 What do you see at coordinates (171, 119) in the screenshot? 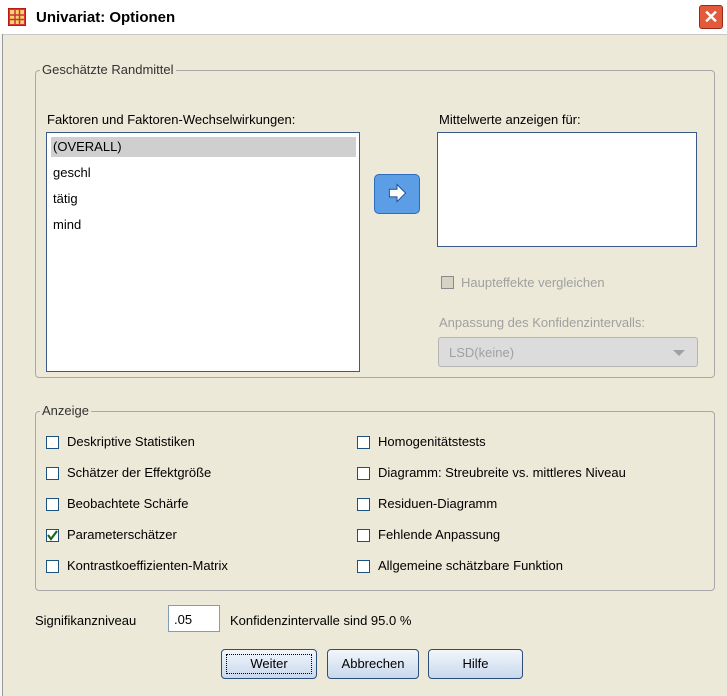
I see `factors-label: Faktoren und Faktoren-Wechselwirkungen:` at bounding box center [171, 119].